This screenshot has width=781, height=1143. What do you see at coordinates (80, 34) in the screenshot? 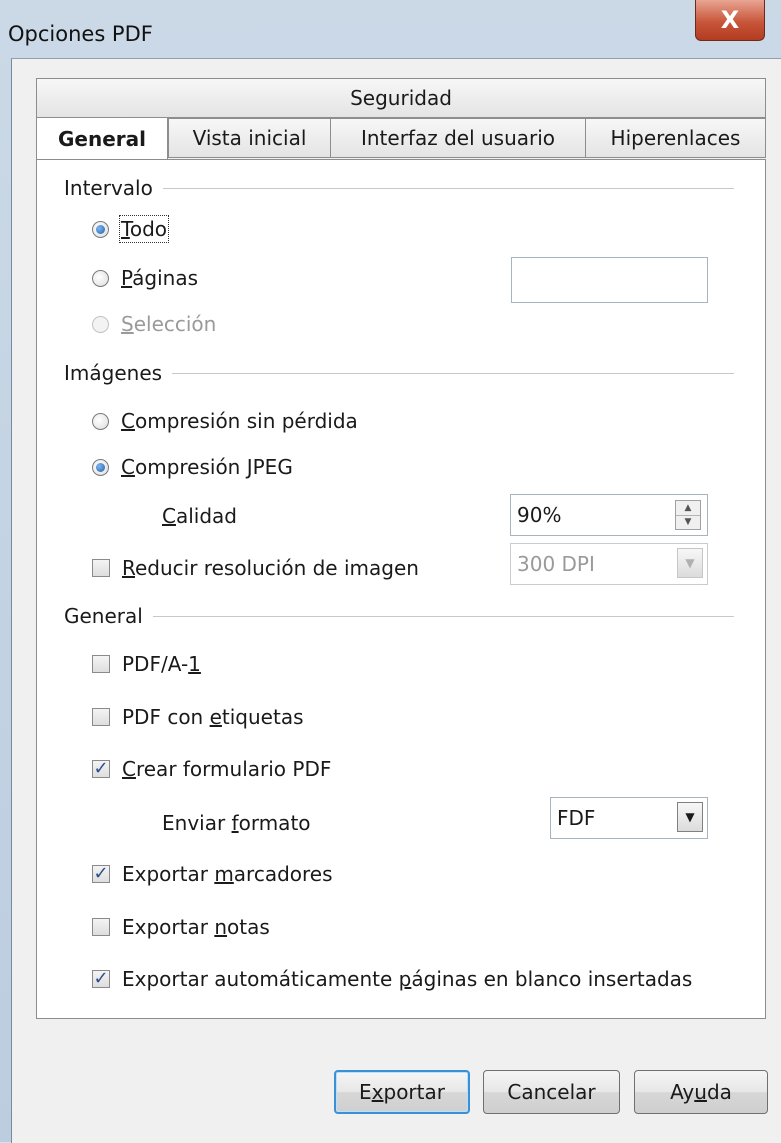
I see `window-title: Opciones PDF` at bounding box center [80, 34].